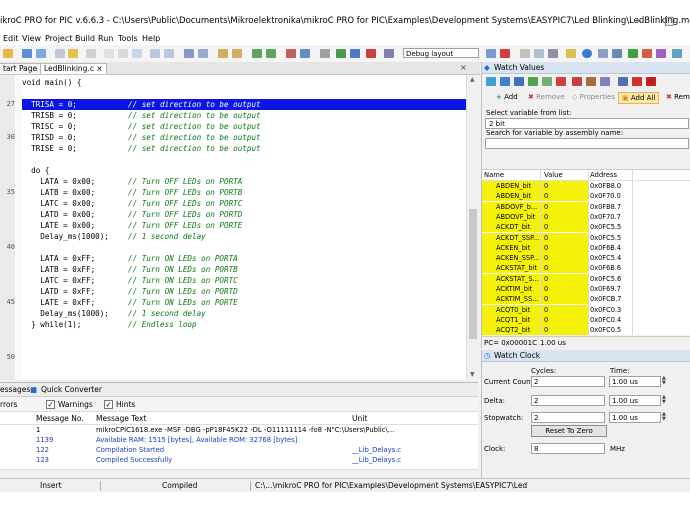 The image size is (690, 518). What do you see at coordinates (546, 97) in the screenshot?
I see `remove-button: ✖ Remove` at bounding box center [546, 97].